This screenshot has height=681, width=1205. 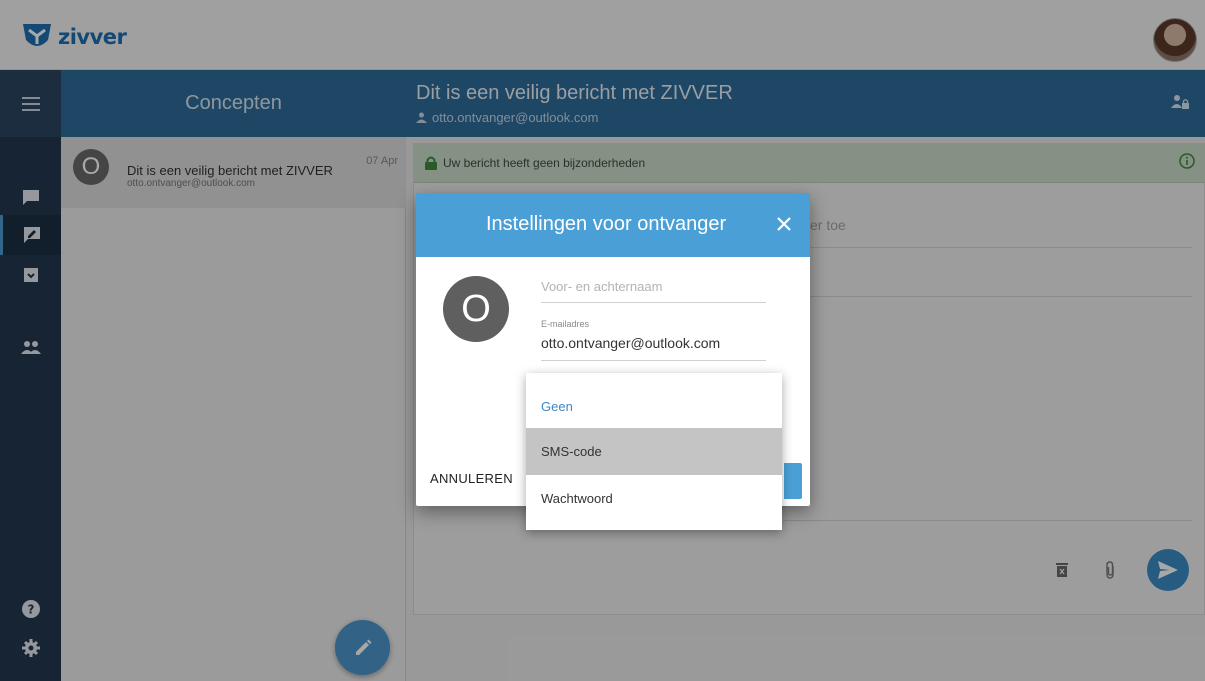 What do you see at coordinates (653, 291) in the screenshot?
I see `name-field: Voor- en achternaam` at bounding box center [653, 291].